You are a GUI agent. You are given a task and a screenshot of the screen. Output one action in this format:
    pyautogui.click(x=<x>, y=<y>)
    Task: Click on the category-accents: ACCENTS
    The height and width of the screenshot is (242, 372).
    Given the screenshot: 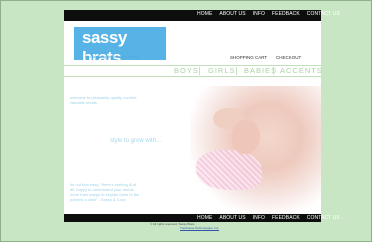 What is the action you would take?
    pyautogui.click(x=301, y=70)
    